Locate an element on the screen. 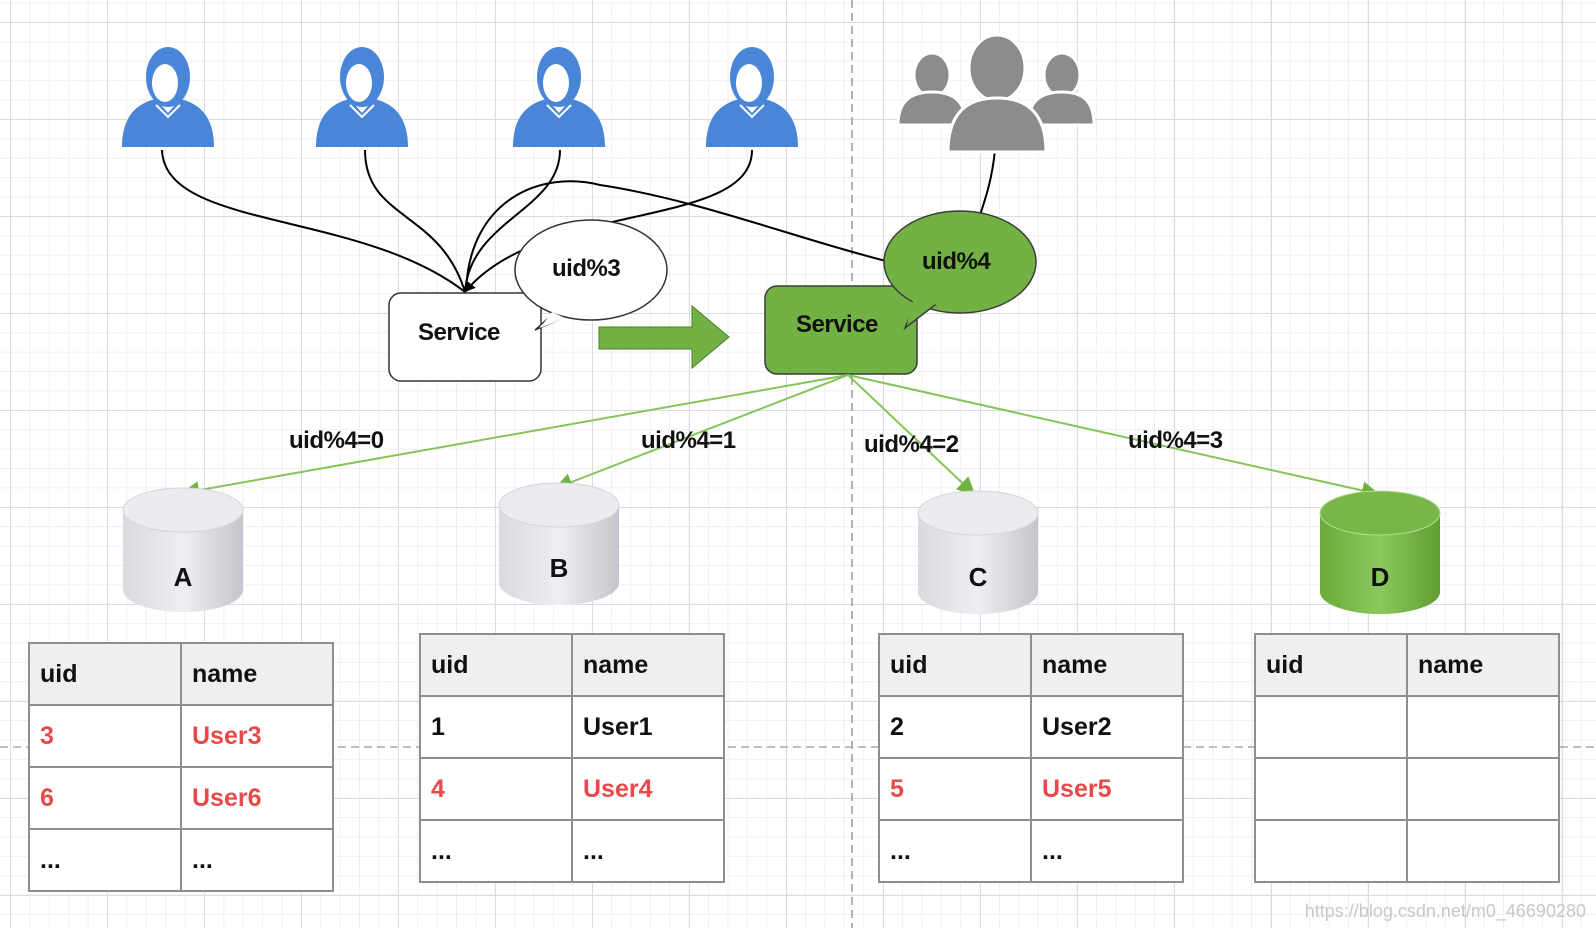  cell-name: User5 is located at coordinates (1107, 789).